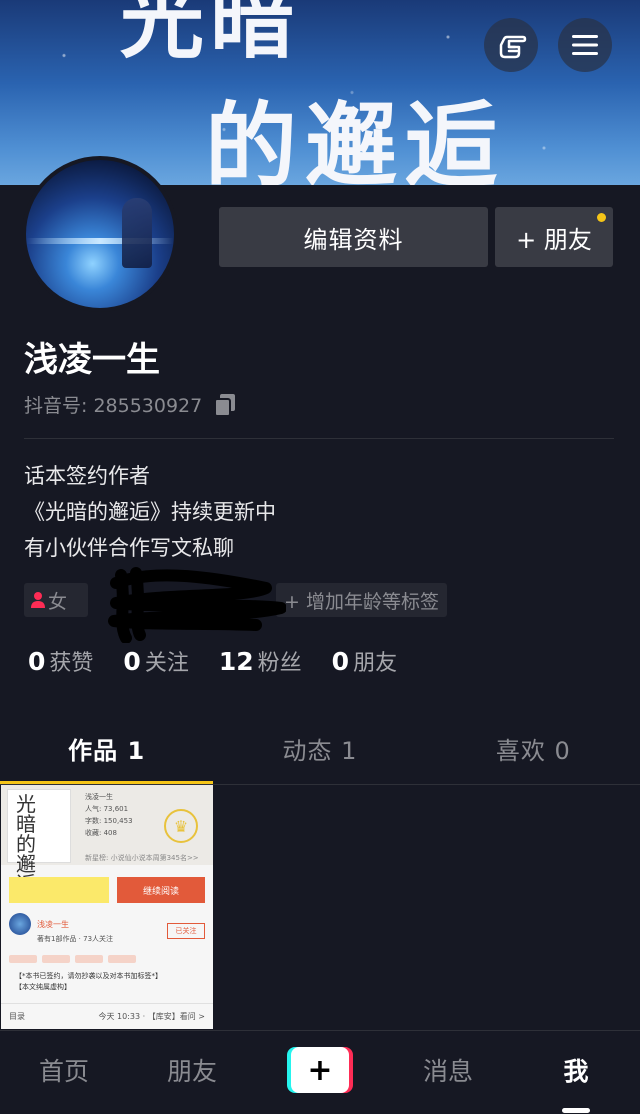 This screenshot has width=640, height=1114. I want to click on tab-works: 作品 1, so click(106, 748).